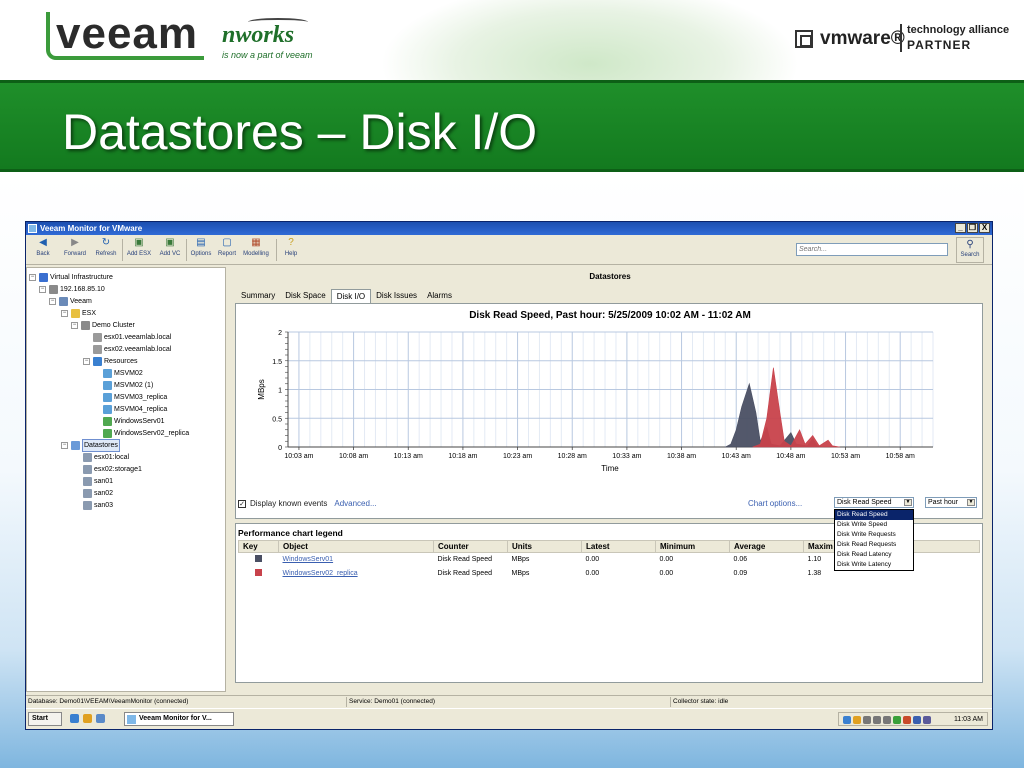 This screenshot has width=1024, height=768. I want to click on help-button: ? Help, so click(291, 250).